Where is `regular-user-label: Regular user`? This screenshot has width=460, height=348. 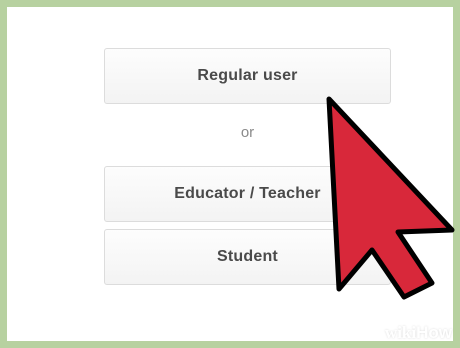 regular-user-label: Regular user is located at coordinates (247, 75).